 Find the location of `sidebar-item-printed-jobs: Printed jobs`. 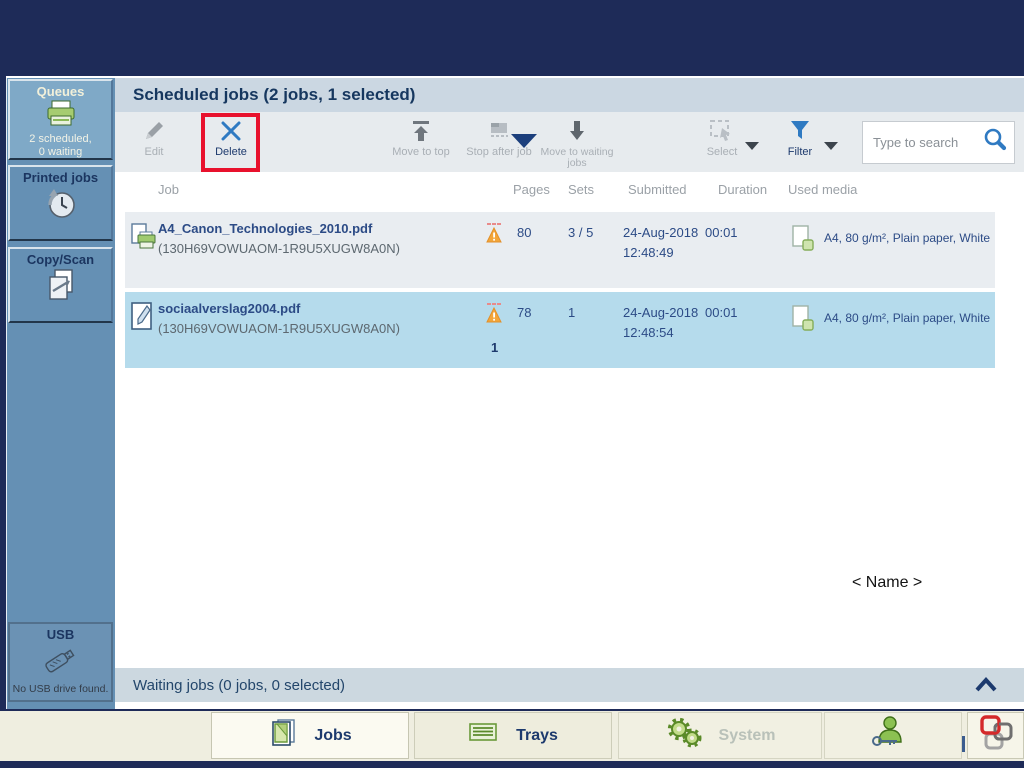

sidebar-item-printed-jobs: Printed jobs is located at coordinates (60, 203).